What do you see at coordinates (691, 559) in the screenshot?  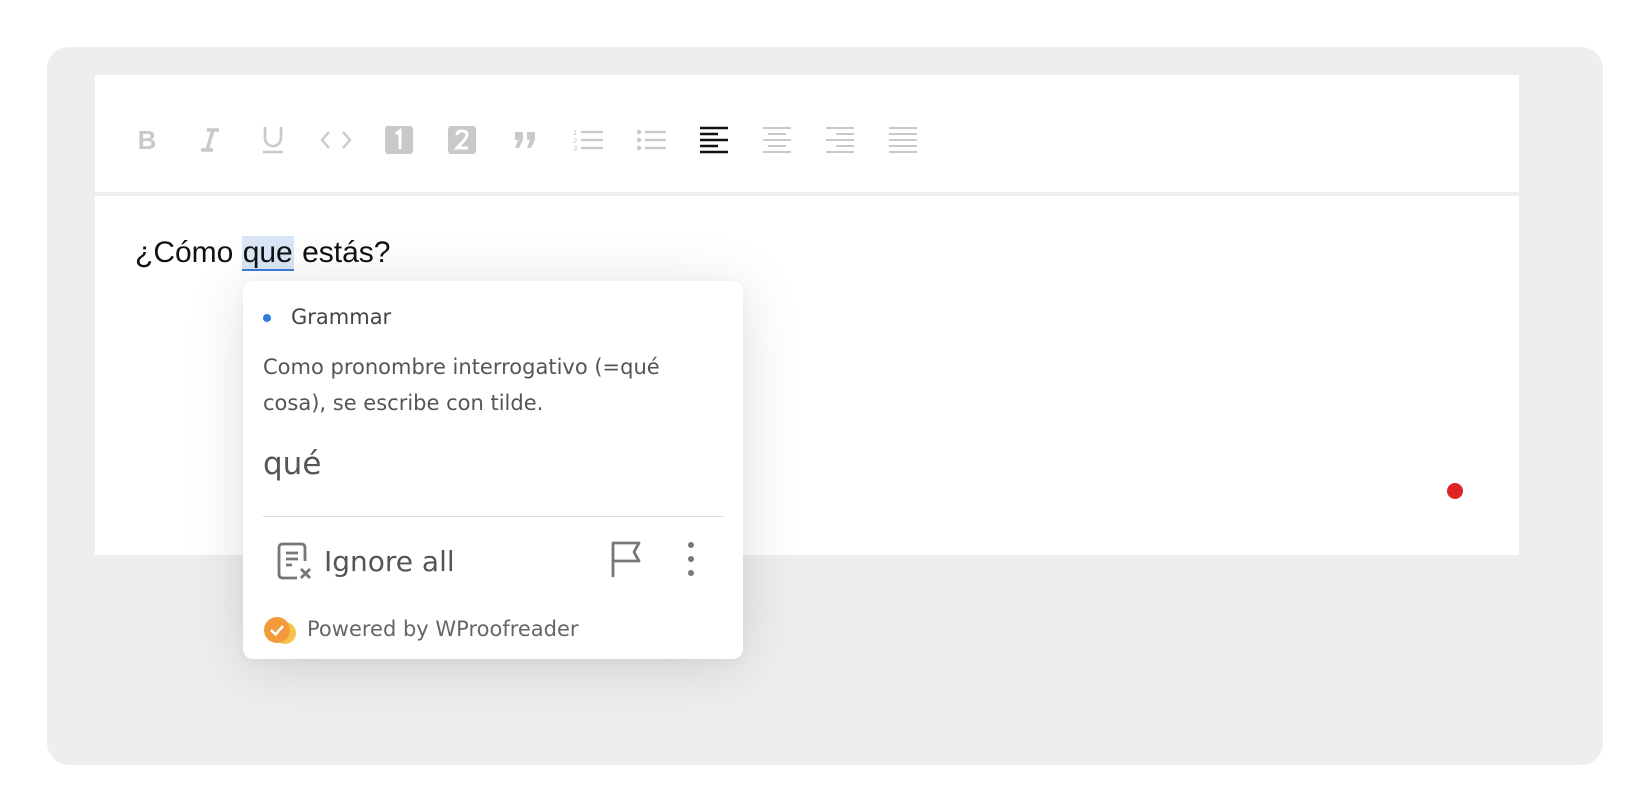 I see `more-options-icon` at bounding box center [691, 559].